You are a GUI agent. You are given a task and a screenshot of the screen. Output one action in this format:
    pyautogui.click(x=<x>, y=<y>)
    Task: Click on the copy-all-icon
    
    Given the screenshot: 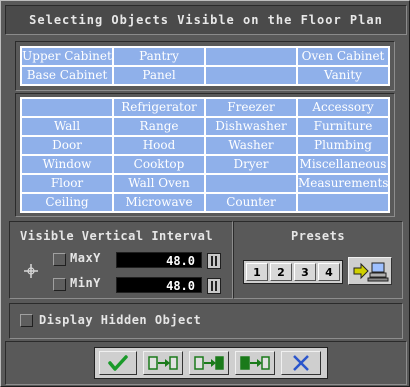 What is the action you would take?
    pyautogui.click(x=209, y=363)
    